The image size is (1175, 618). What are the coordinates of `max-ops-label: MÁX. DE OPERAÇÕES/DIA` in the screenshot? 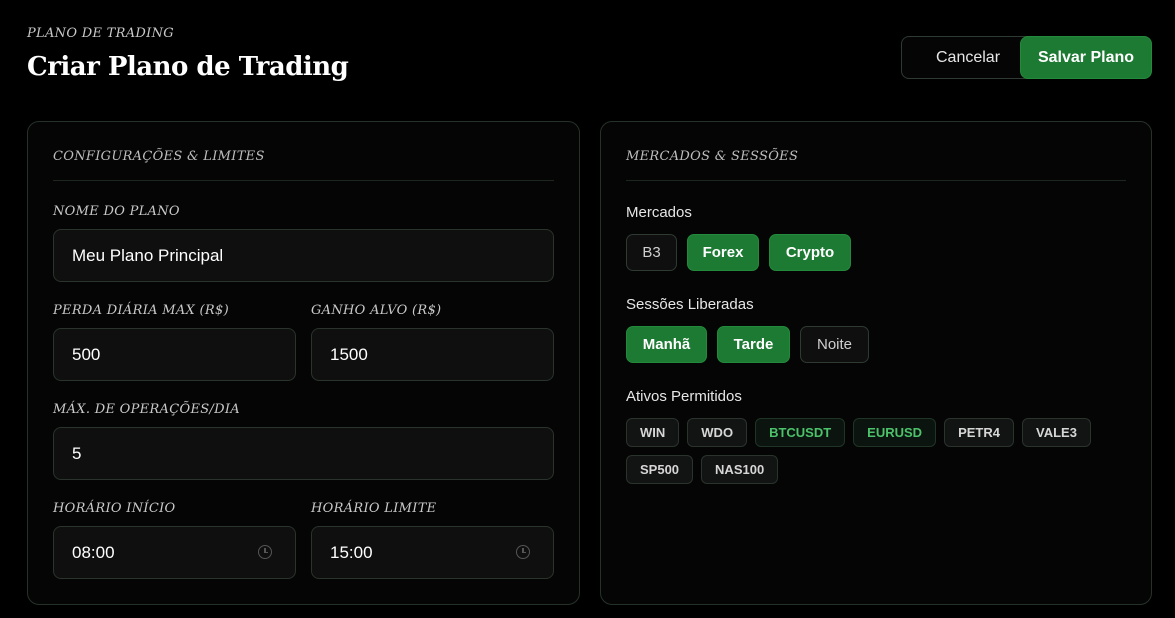 It's located at (146, 409).